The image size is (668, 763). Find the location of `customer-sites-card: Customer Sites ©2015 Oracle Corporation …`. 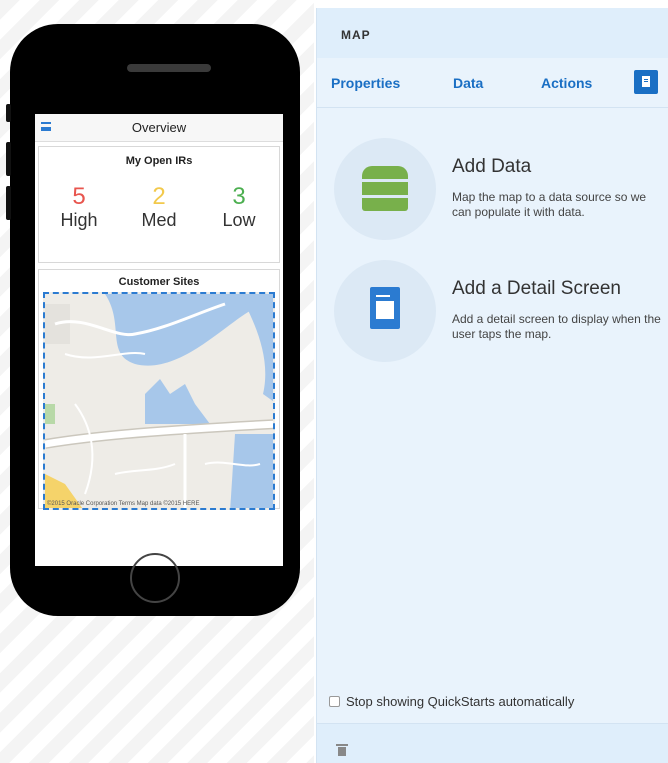

customer-sites-card: Customer Sites ©2015 Oracle Corporation … is located at coordinates (159, 389).